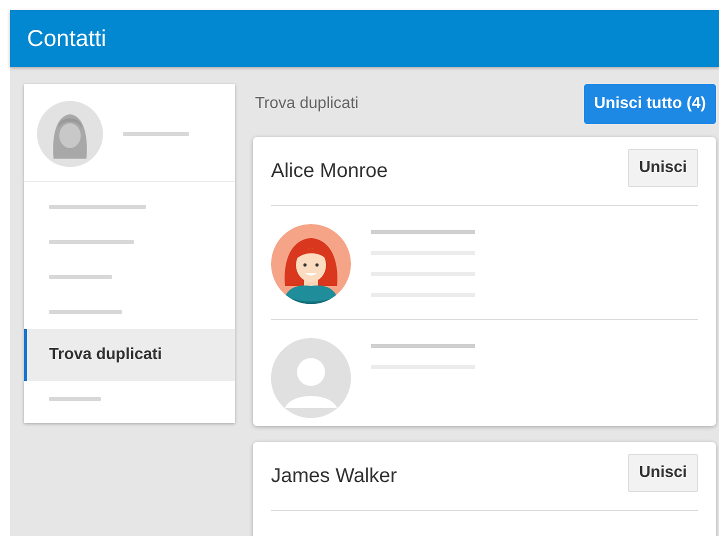  What do you see at coordinates (334, 476) in the screenshot?
I see `contact-name: James Walker` at bounding box center [334, 476].